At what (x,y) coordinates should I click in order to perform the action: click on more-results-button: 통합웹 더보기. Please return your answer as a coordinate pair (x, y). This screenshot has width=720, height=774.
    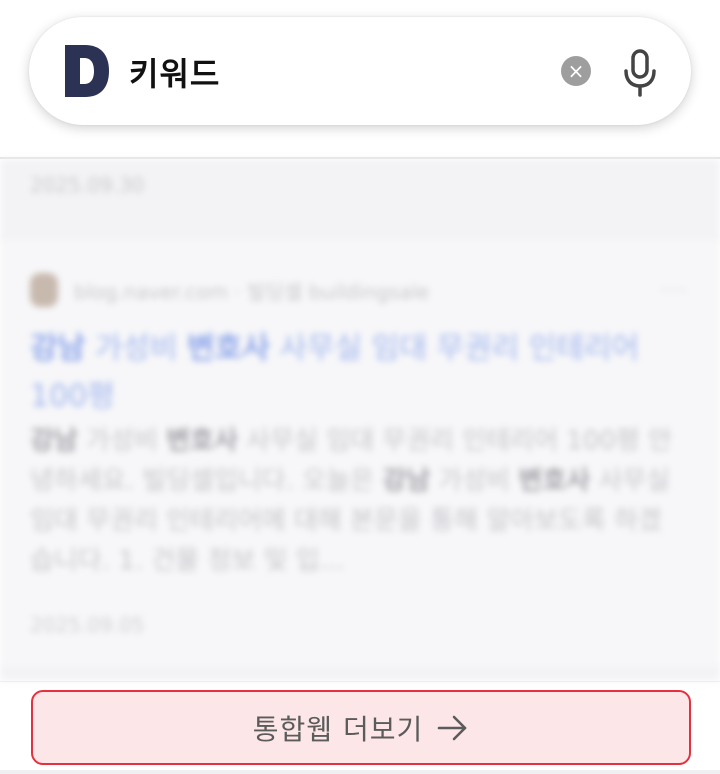
    Looking at the image, I should click on (361, 727).